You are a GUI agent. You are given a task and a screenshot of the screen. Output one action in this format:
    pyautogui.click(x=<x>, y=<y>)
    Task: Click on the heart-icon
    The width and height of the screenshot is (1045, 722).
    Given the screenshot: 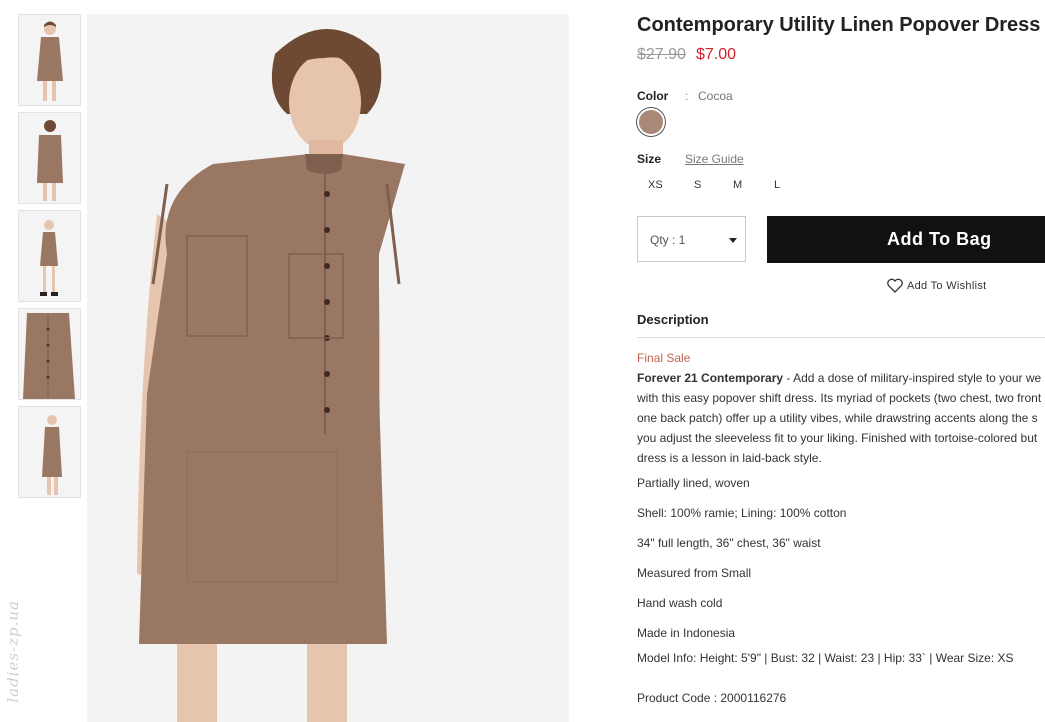 What is the action you would take?
    pyautogui.click(x=895, y=285)
    